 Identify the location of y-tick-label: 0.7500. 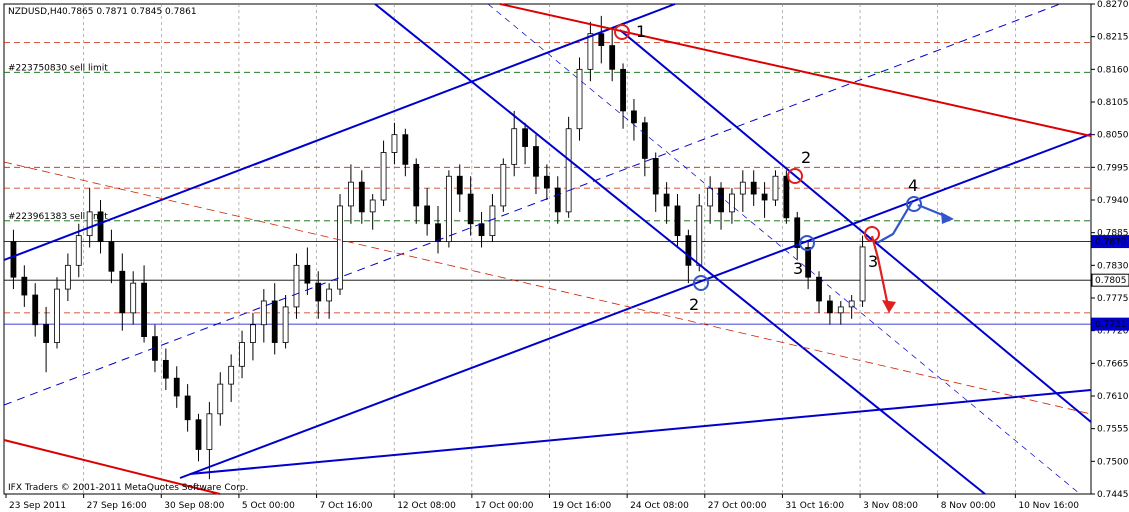
(1113, 462).